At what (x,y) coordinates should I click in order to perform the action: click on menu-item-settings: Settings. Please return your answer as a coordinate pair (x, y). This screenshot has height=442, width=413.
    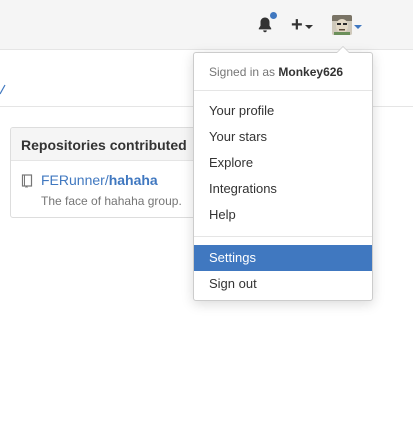
    Looking at the image, I should click on (283, 258).